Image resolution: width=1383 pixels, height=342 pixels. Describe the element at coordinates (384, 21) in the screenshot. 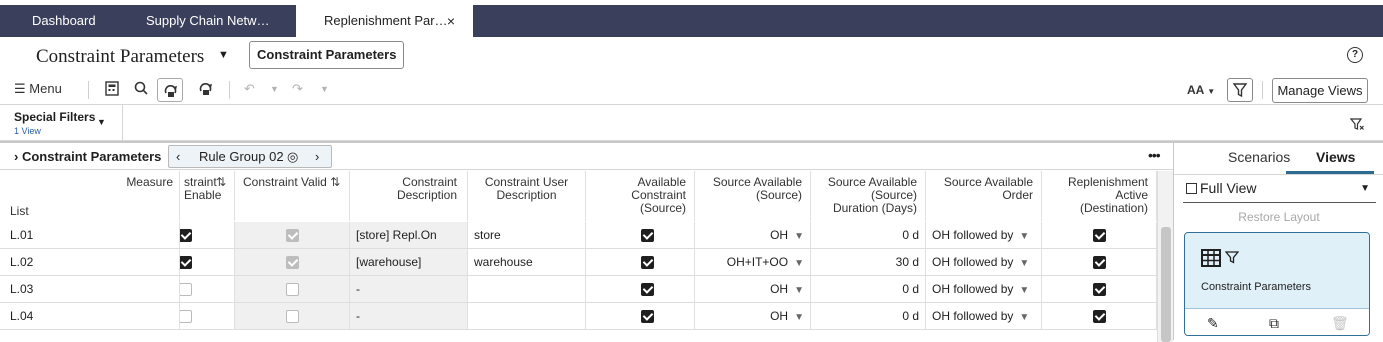

I see `tab-replenishment-parameters: Replenishment Par… ×` at that location.